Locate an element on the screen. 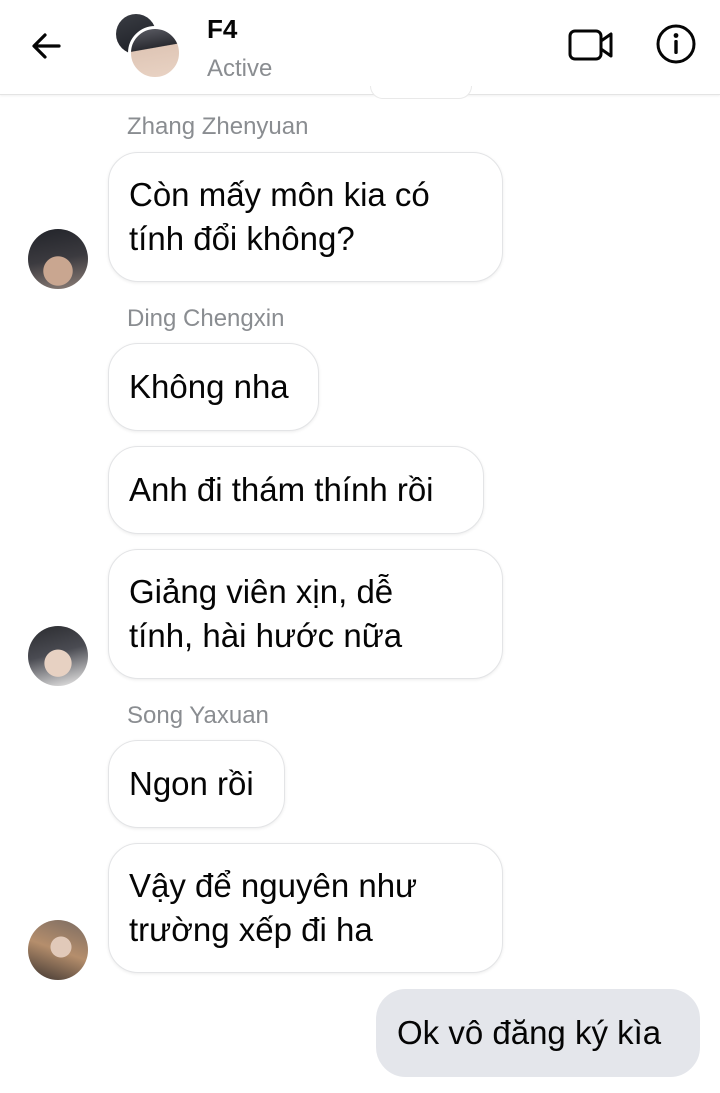 The height and width of the screenshot is (1093, 720). video-camera-icon is located at coordinates (590, 45).